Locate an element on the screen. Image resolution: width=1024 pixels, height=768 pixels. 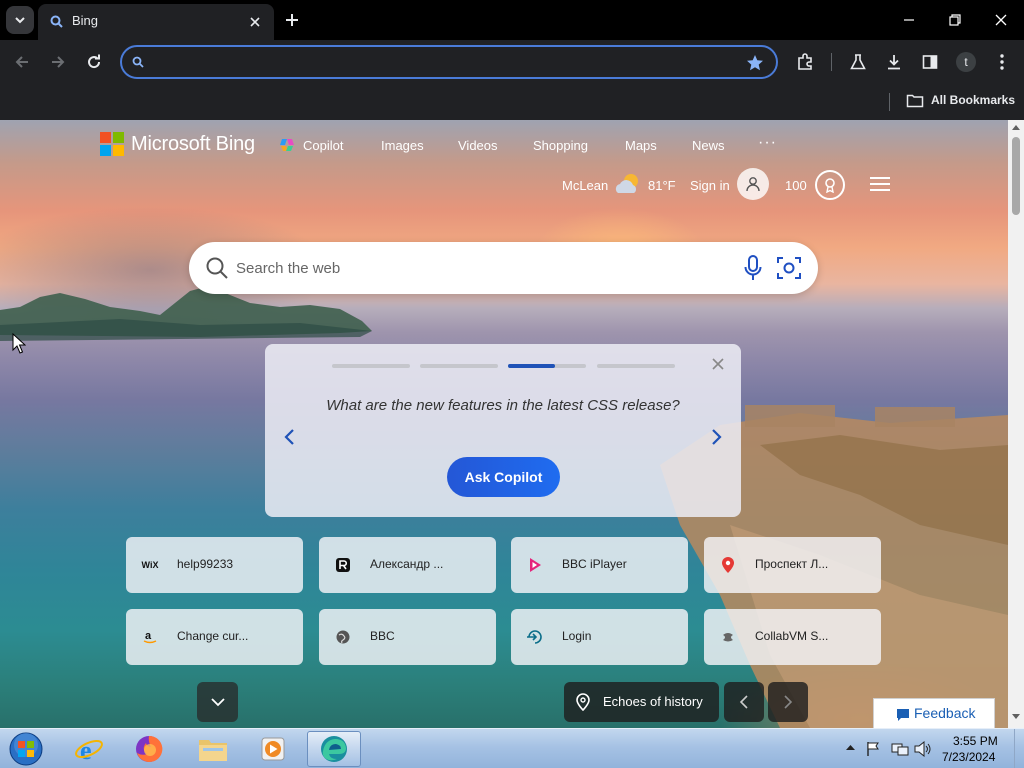
toolbar-divider is located at coordinates (831, 62).